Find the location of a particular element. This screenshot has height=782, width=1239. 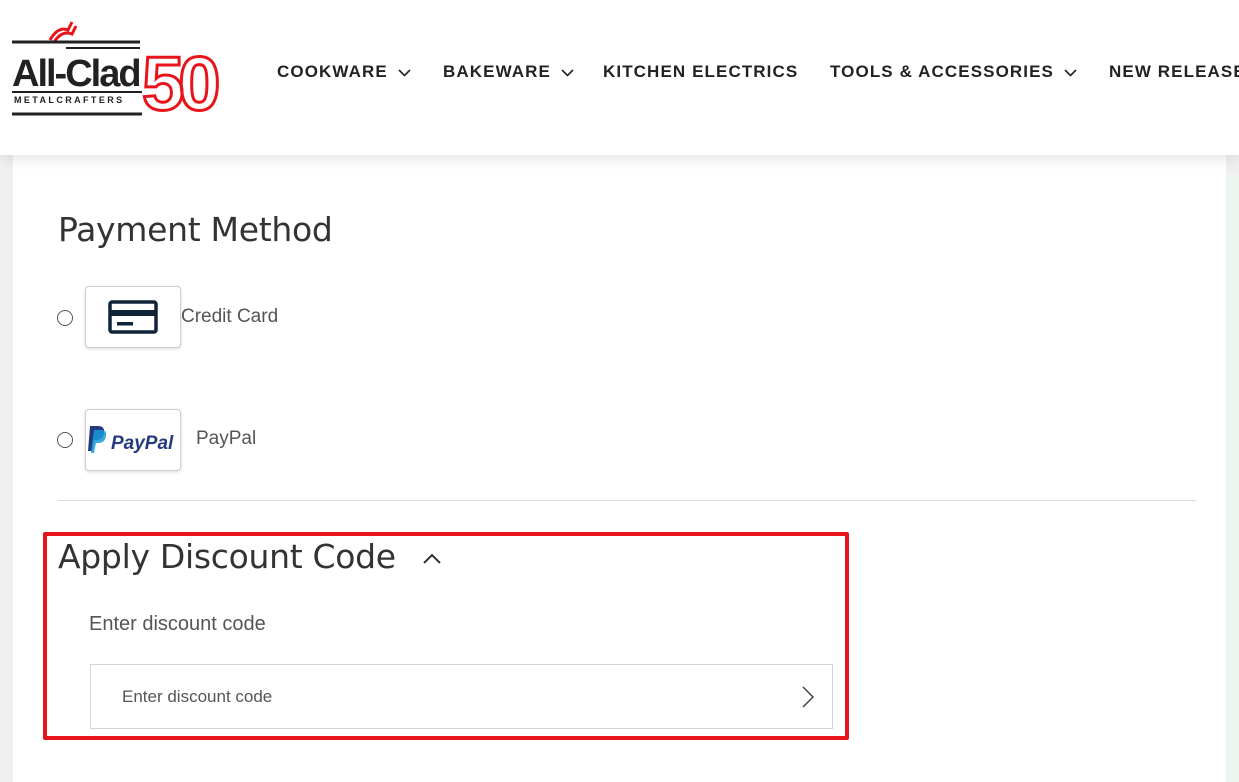

chevron-up-icon is located at coordinates (432, 558).